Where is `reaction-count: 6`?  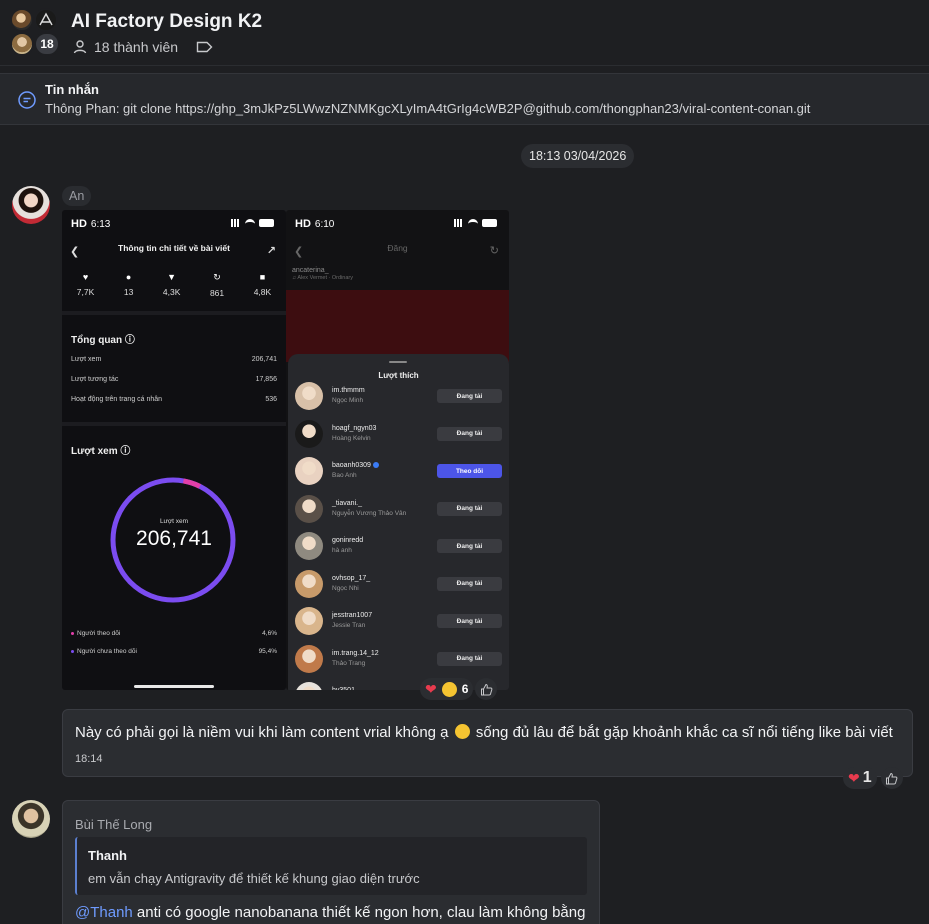 reaction-count: 6 is located at coordinates (465, 689).